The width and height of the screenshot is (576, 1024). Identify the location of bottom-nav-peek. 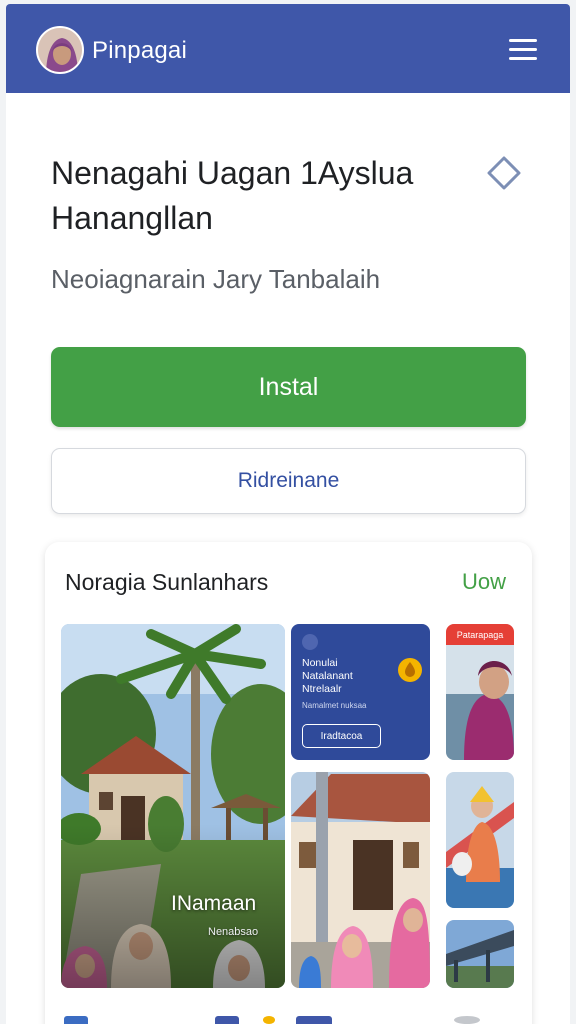
(275, 1020).